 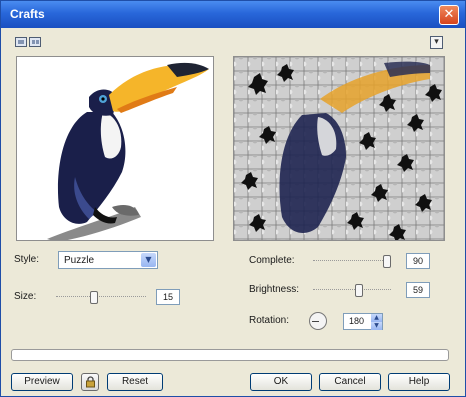 I want to click on size-value-field: 15, so click(x=168, y=297).